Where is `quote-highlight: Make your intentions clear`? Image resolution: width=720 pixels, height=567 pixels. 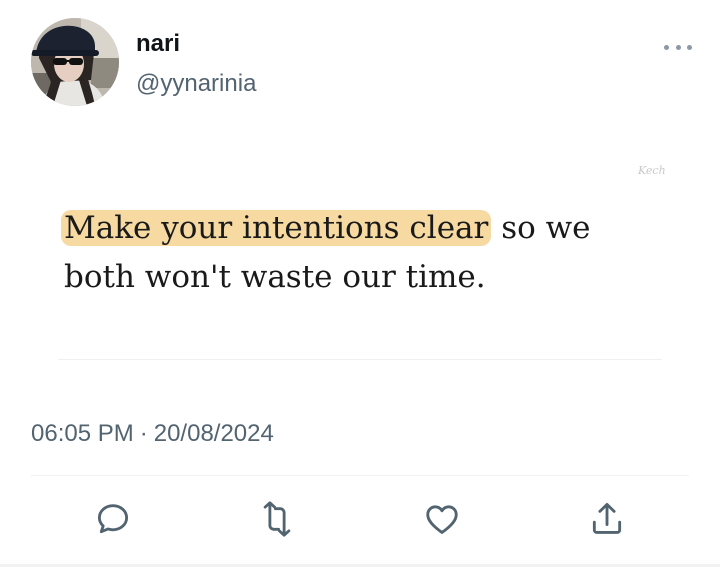
quote-highlight: Make your intentions clear is located at coordinates (276, 228).